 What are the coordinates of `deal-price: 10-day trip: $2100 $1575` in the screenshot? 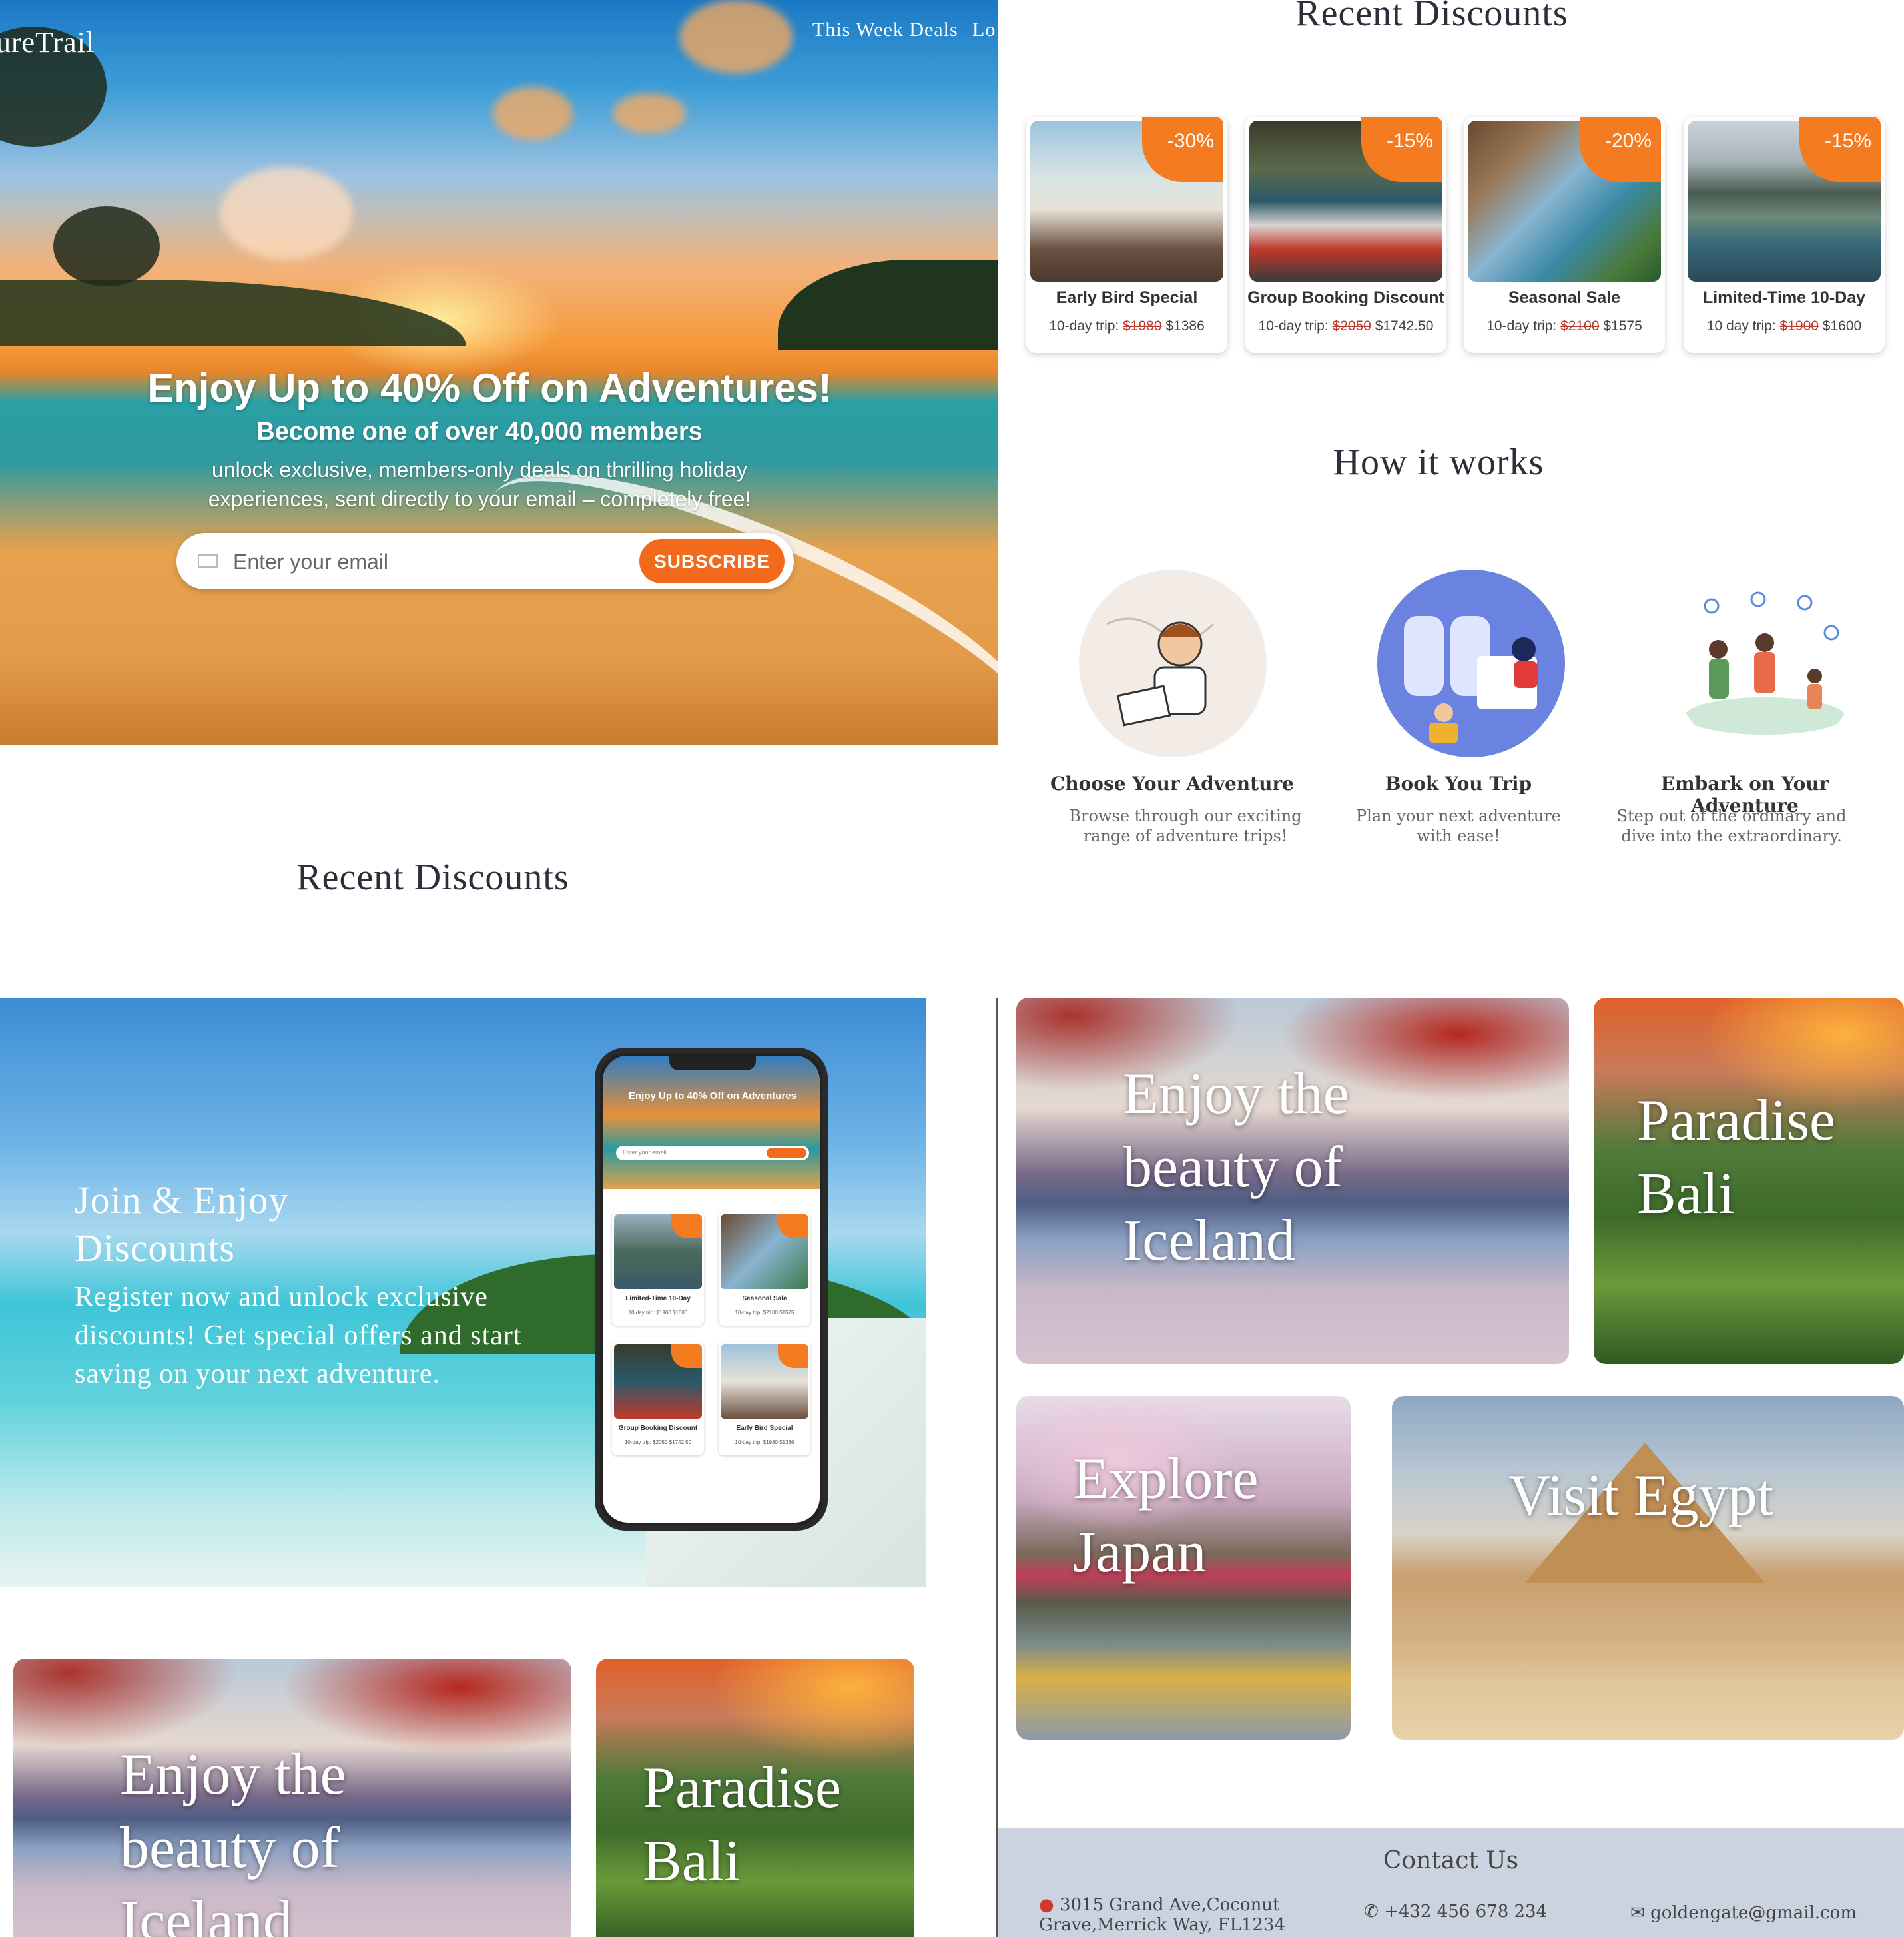 It's located at (1564, 326).